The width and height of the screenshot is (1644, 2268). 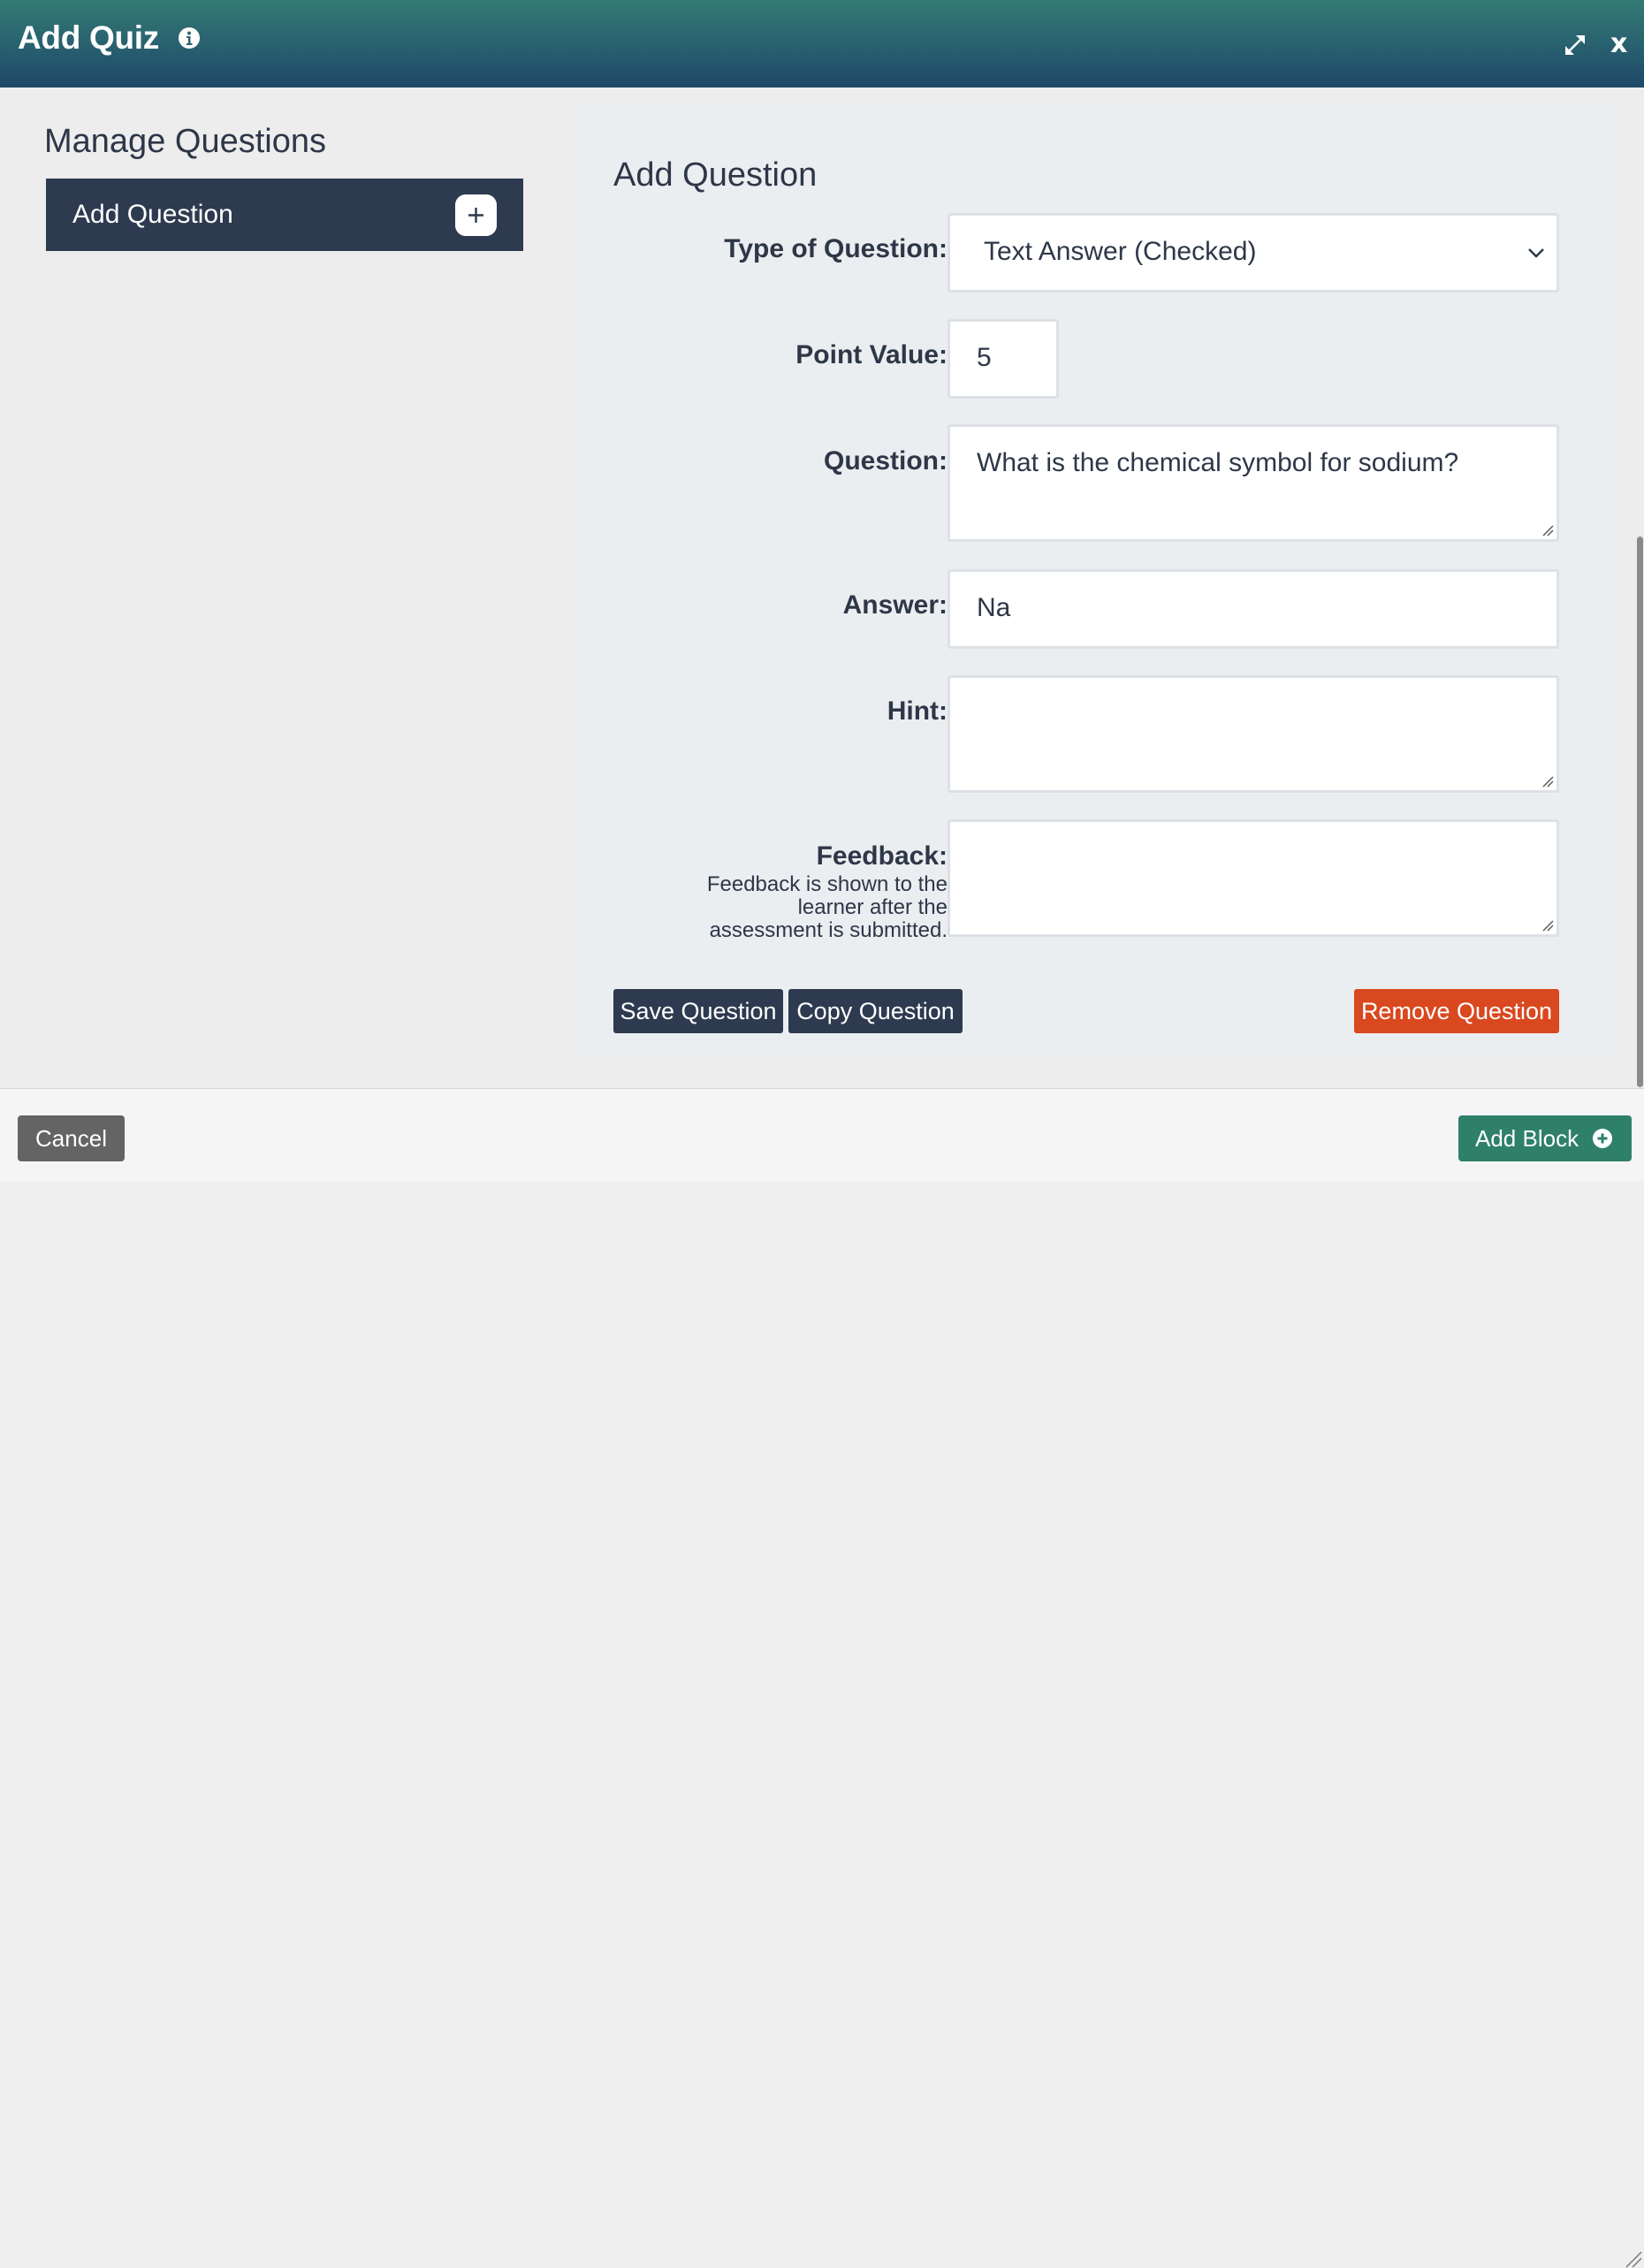 What do you see at coordinates (827, 884) in the screenshot?
I see `feedback-help-line-1: Feedback is shown to the` at bounding box center [827, 884].